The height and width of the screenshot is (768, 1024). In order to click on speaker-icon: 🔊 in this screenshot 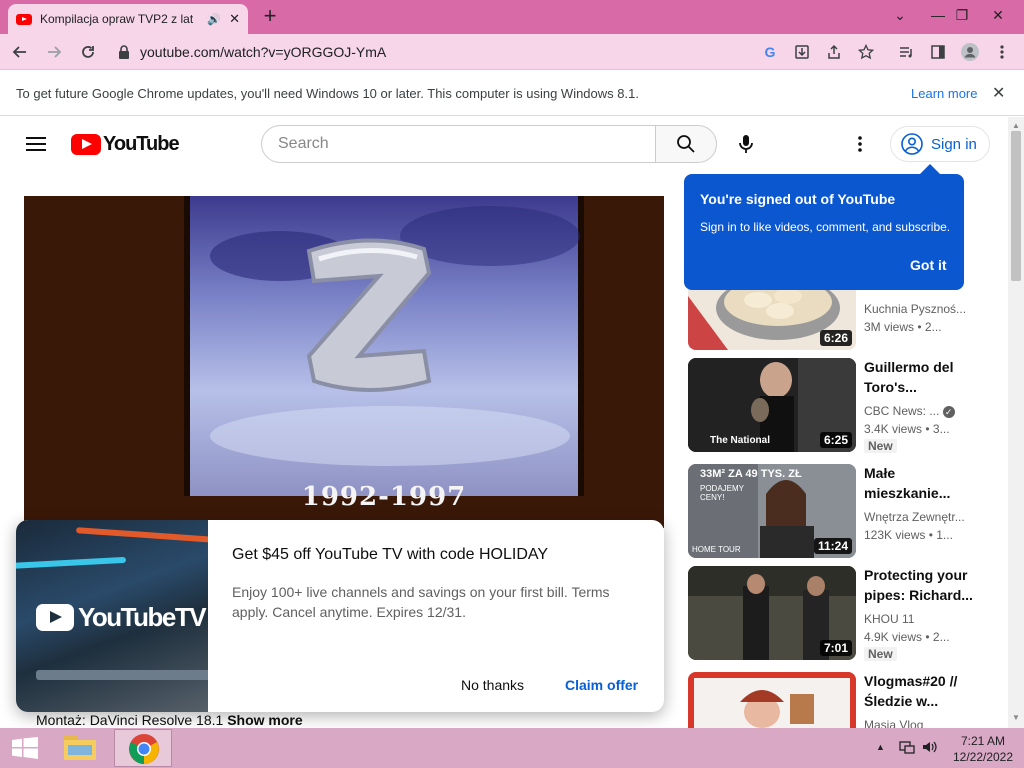, I will do `click(214, 19)`.